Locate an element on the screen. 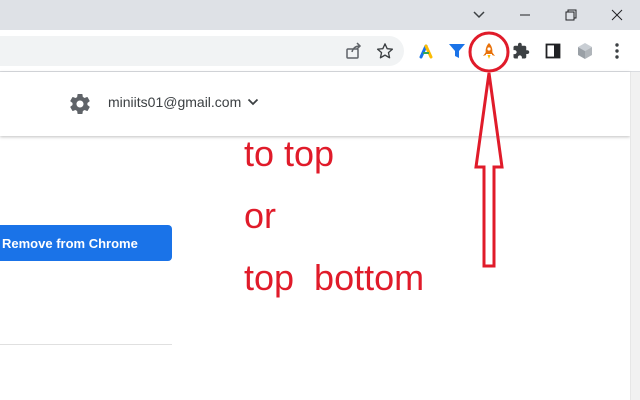 The height and width of the screenshot is (400, 640). rocket-extension-icon is located at coordinates (489, 51).